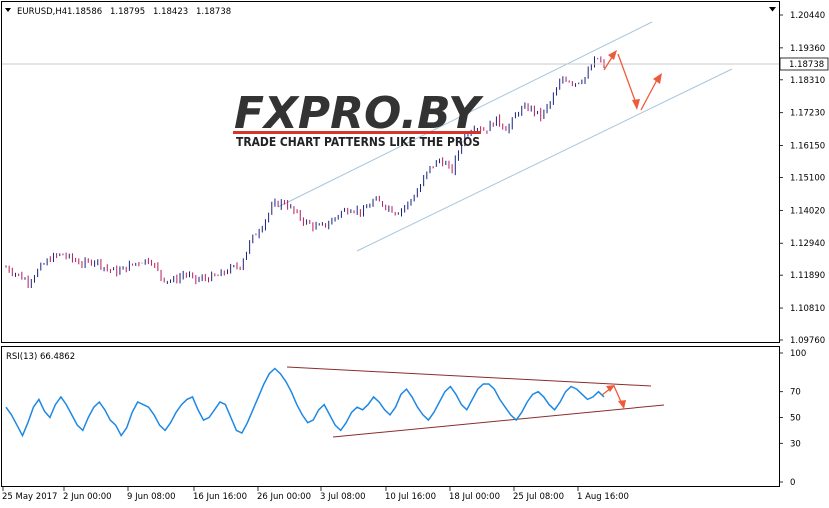  I want to click on price-tick-label: 1.12940, so click(807, 244).